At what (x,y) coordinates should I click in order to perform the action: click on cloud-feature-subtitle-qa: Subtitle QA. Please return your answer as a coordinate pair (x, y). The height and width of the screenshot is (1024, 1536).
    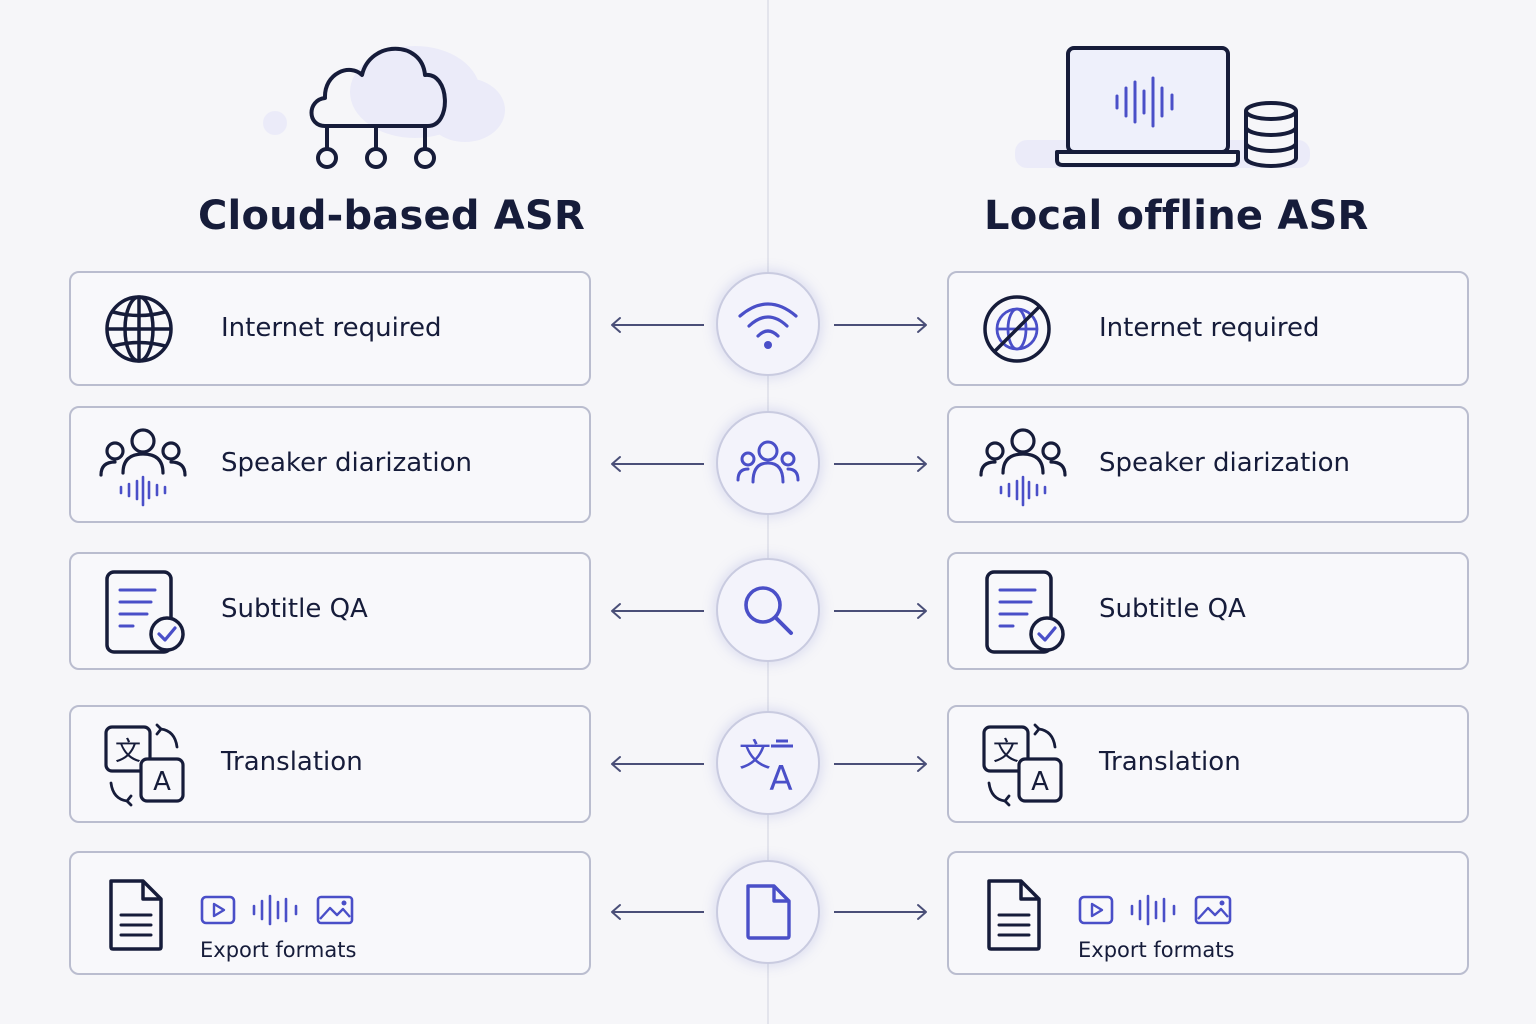
    Looking at the image, I should click on (330, 611).